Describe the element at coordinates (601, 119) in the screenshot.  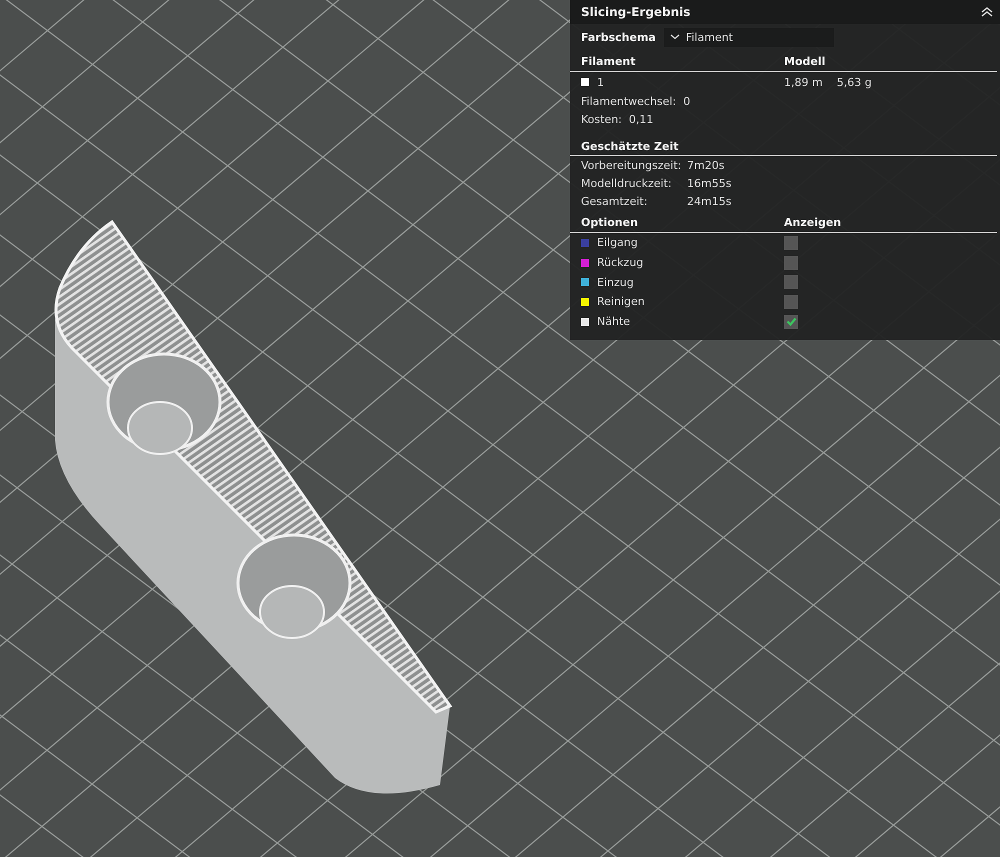
I see `stat-label: Kosten:` at that location.